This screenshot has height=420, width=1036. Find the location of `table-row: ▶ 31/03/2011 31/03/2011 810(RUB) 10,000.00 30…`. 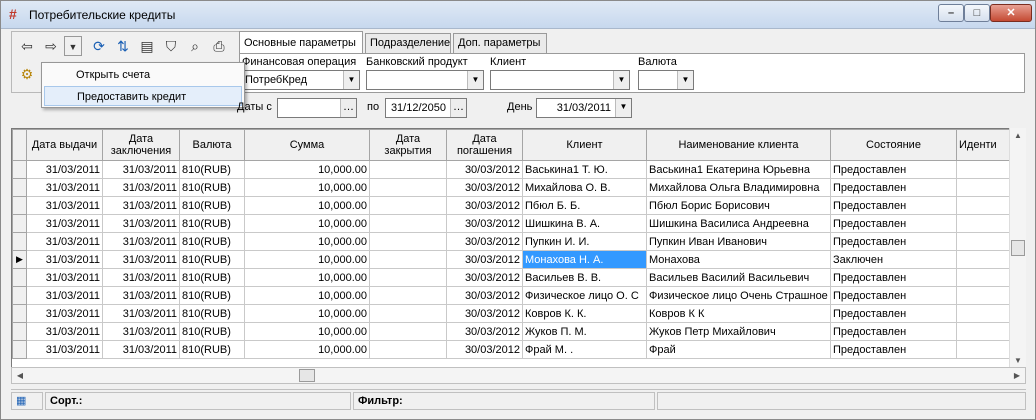

table-row: ▶ 31/03/2011 31/03/2011 810(RUB) 10,000.00 30… is located at coordinates (518, 259).